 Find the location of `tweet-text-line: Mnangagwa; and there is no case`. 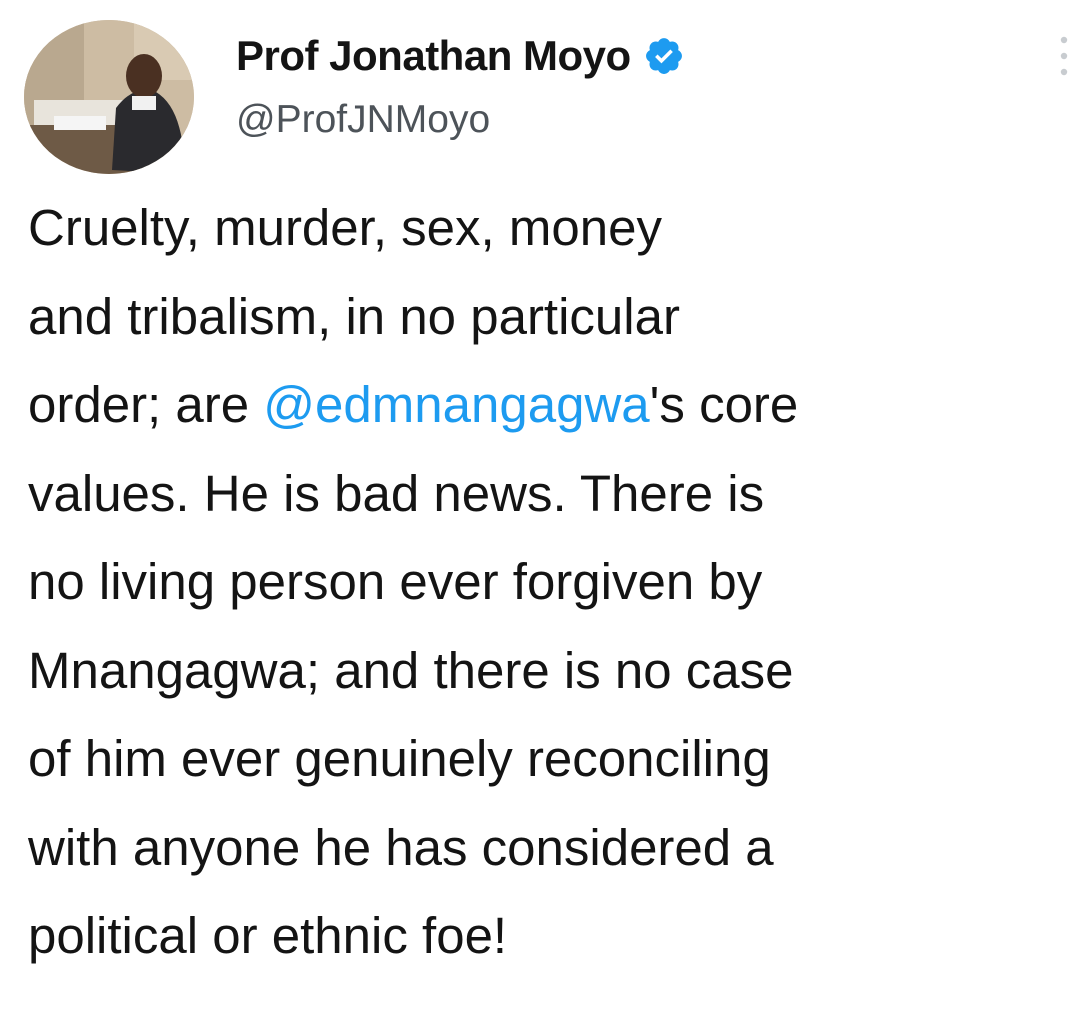

tweet-text-line: Mnangagwa; and there is no case is located at coordinates (548, 671).